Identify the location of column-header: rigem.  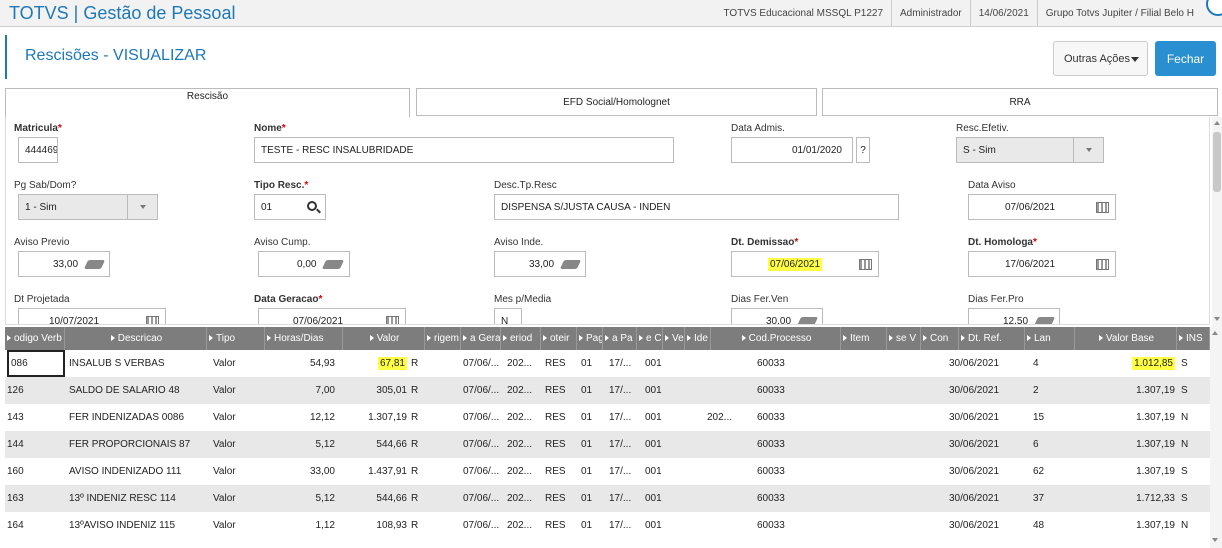
(443, 338).